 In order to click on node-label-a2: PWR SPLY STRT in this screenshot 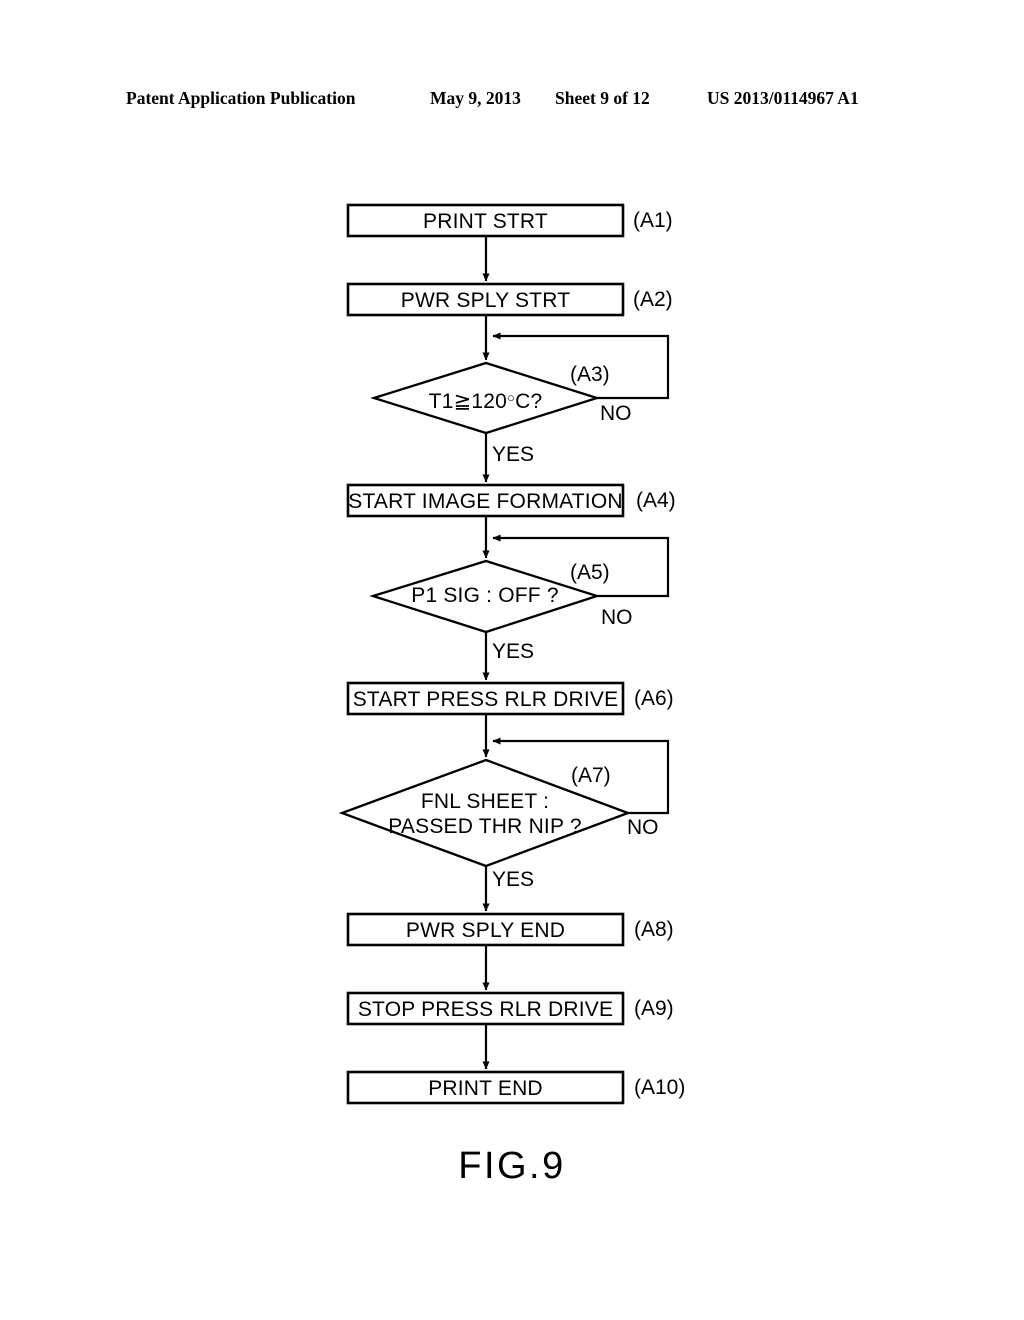, I will do `click(485, 300)`.